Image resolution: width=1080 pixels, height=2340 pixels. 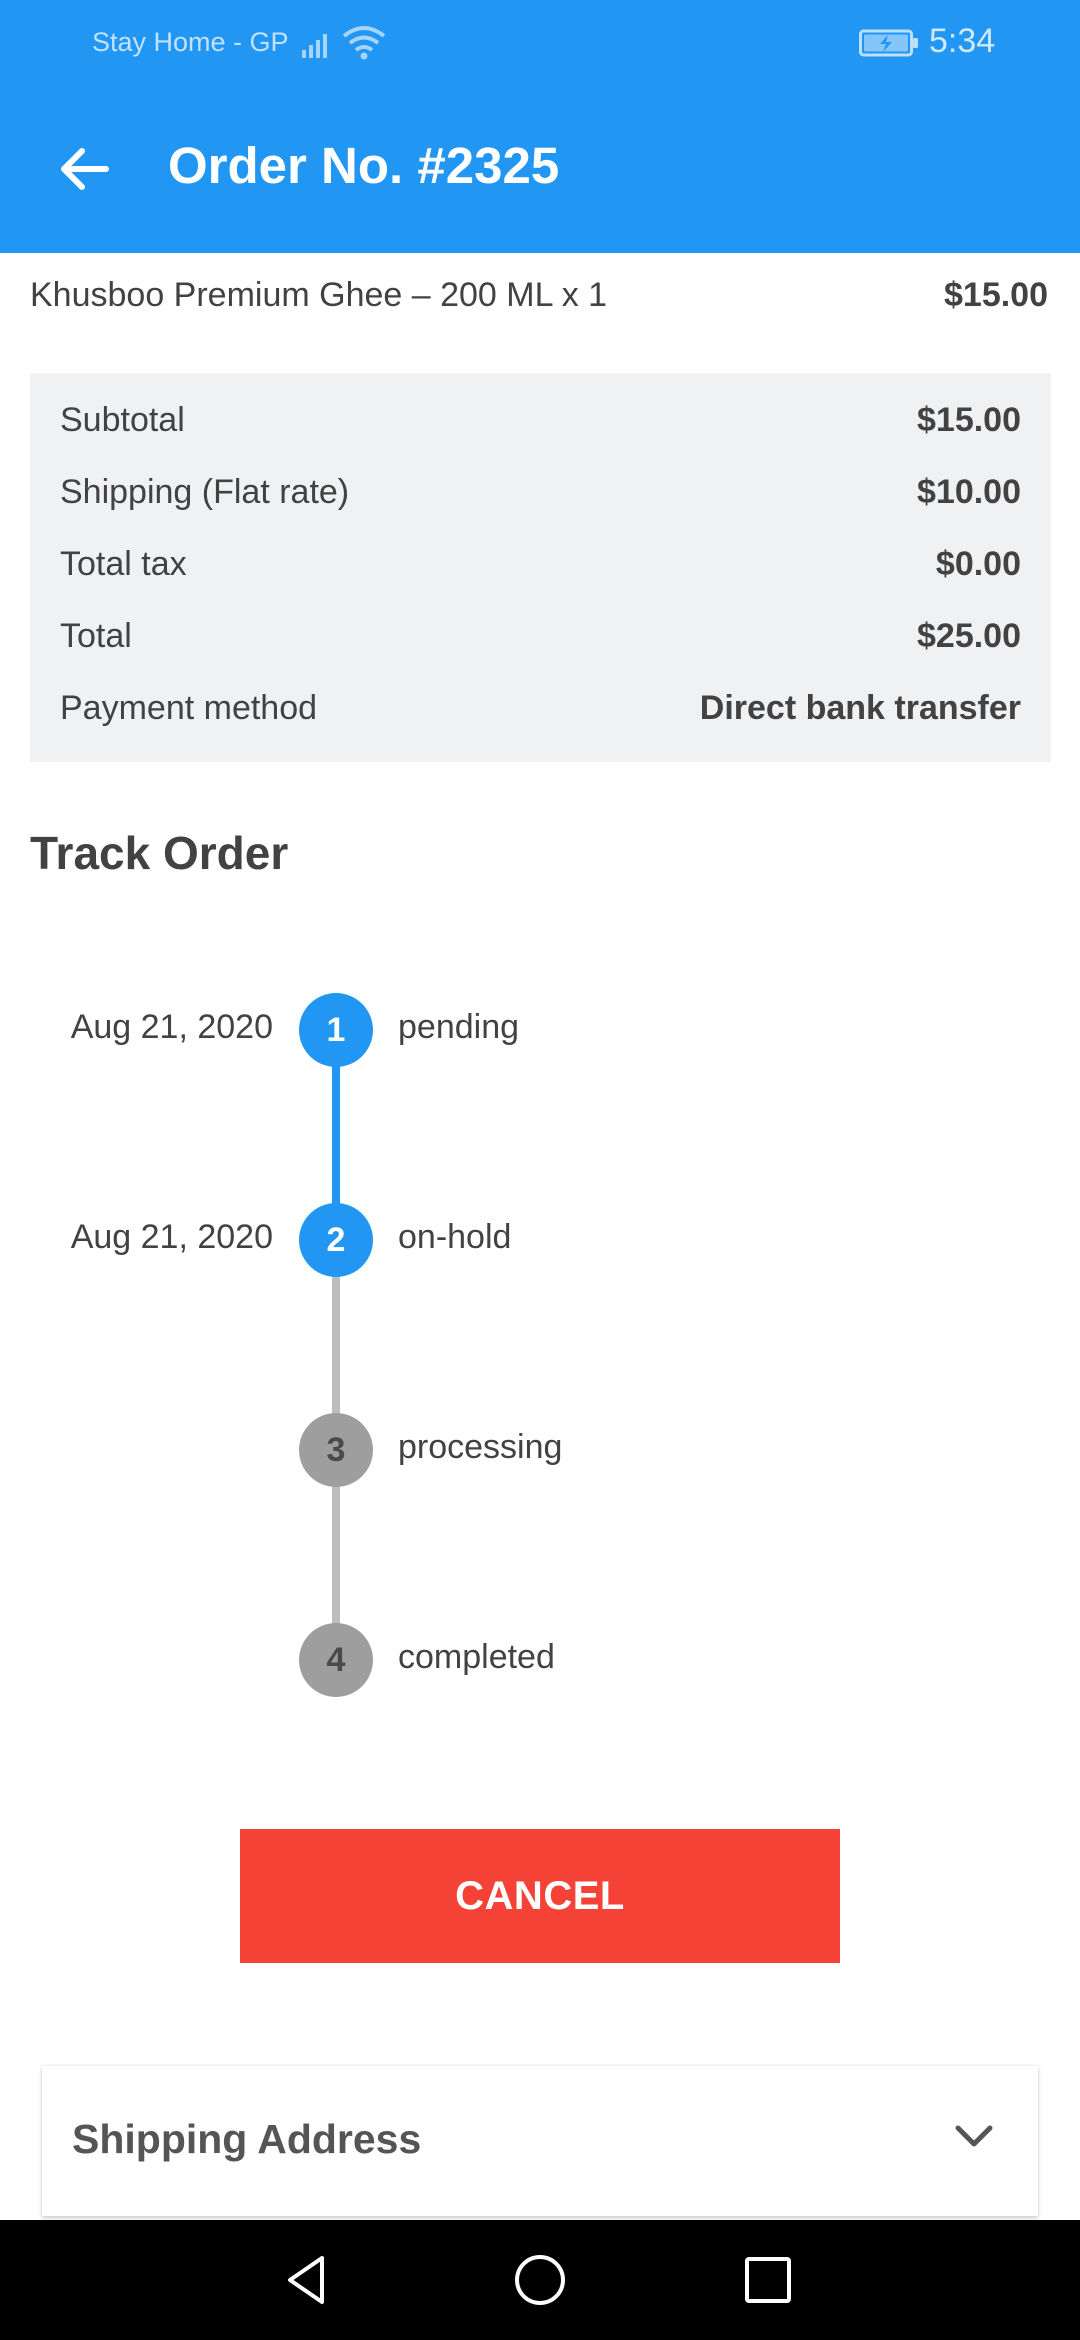 I want to click on step-circle: 4, so click(x=336, y=1660).